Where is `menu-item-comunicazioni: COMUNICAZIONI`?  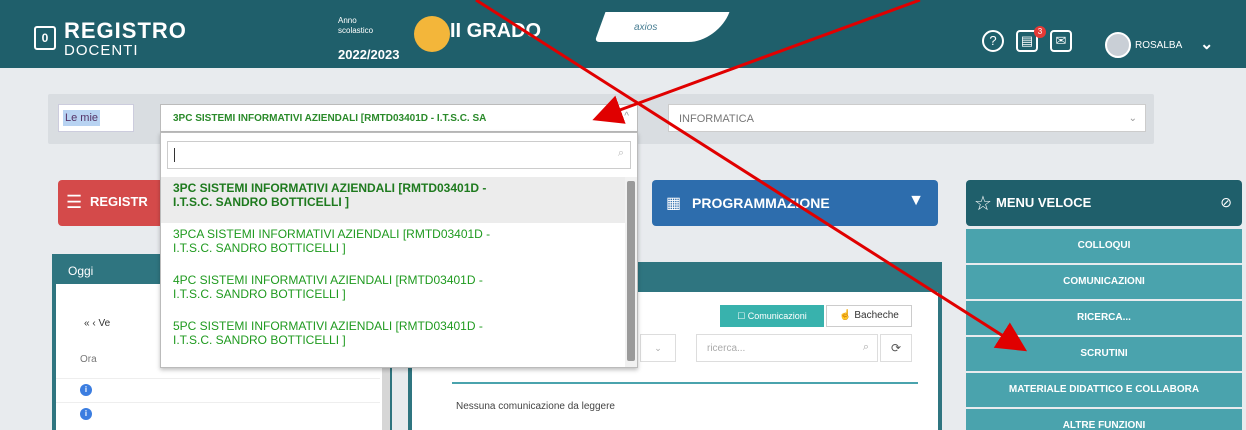
menu-item-comunicazioni: COMUNICAZIONI is located at coordinates (1104, 282).